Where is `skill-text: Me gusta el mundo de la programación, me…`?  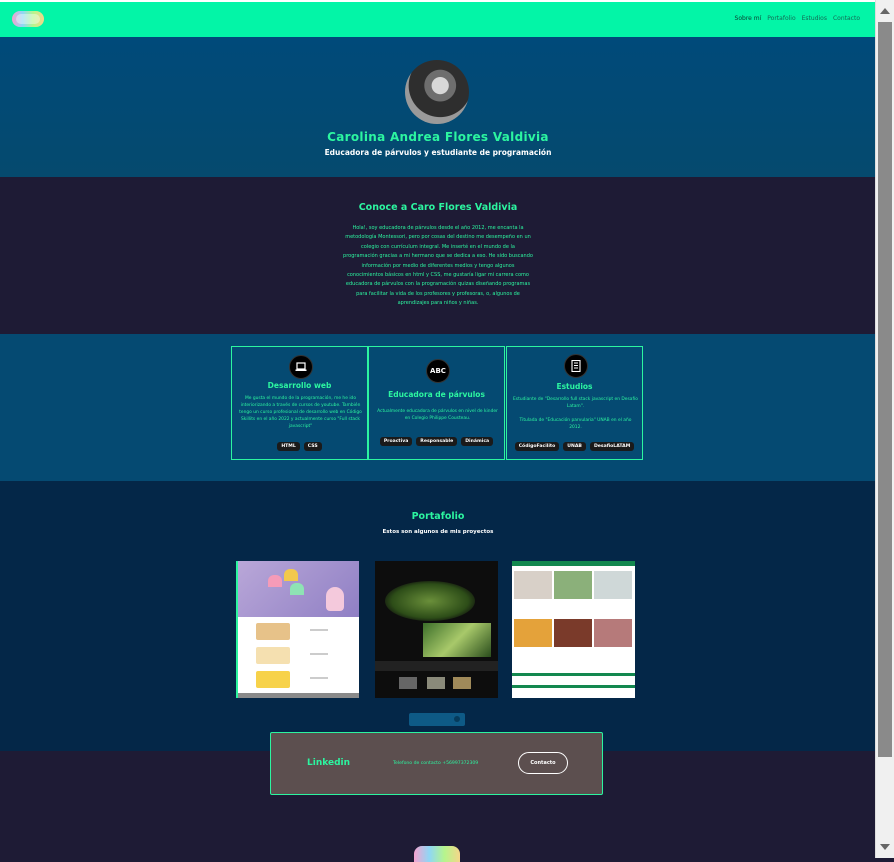 skill-text: Me gusta el mundo de la programación, me… is located at coordinates (300, 412).